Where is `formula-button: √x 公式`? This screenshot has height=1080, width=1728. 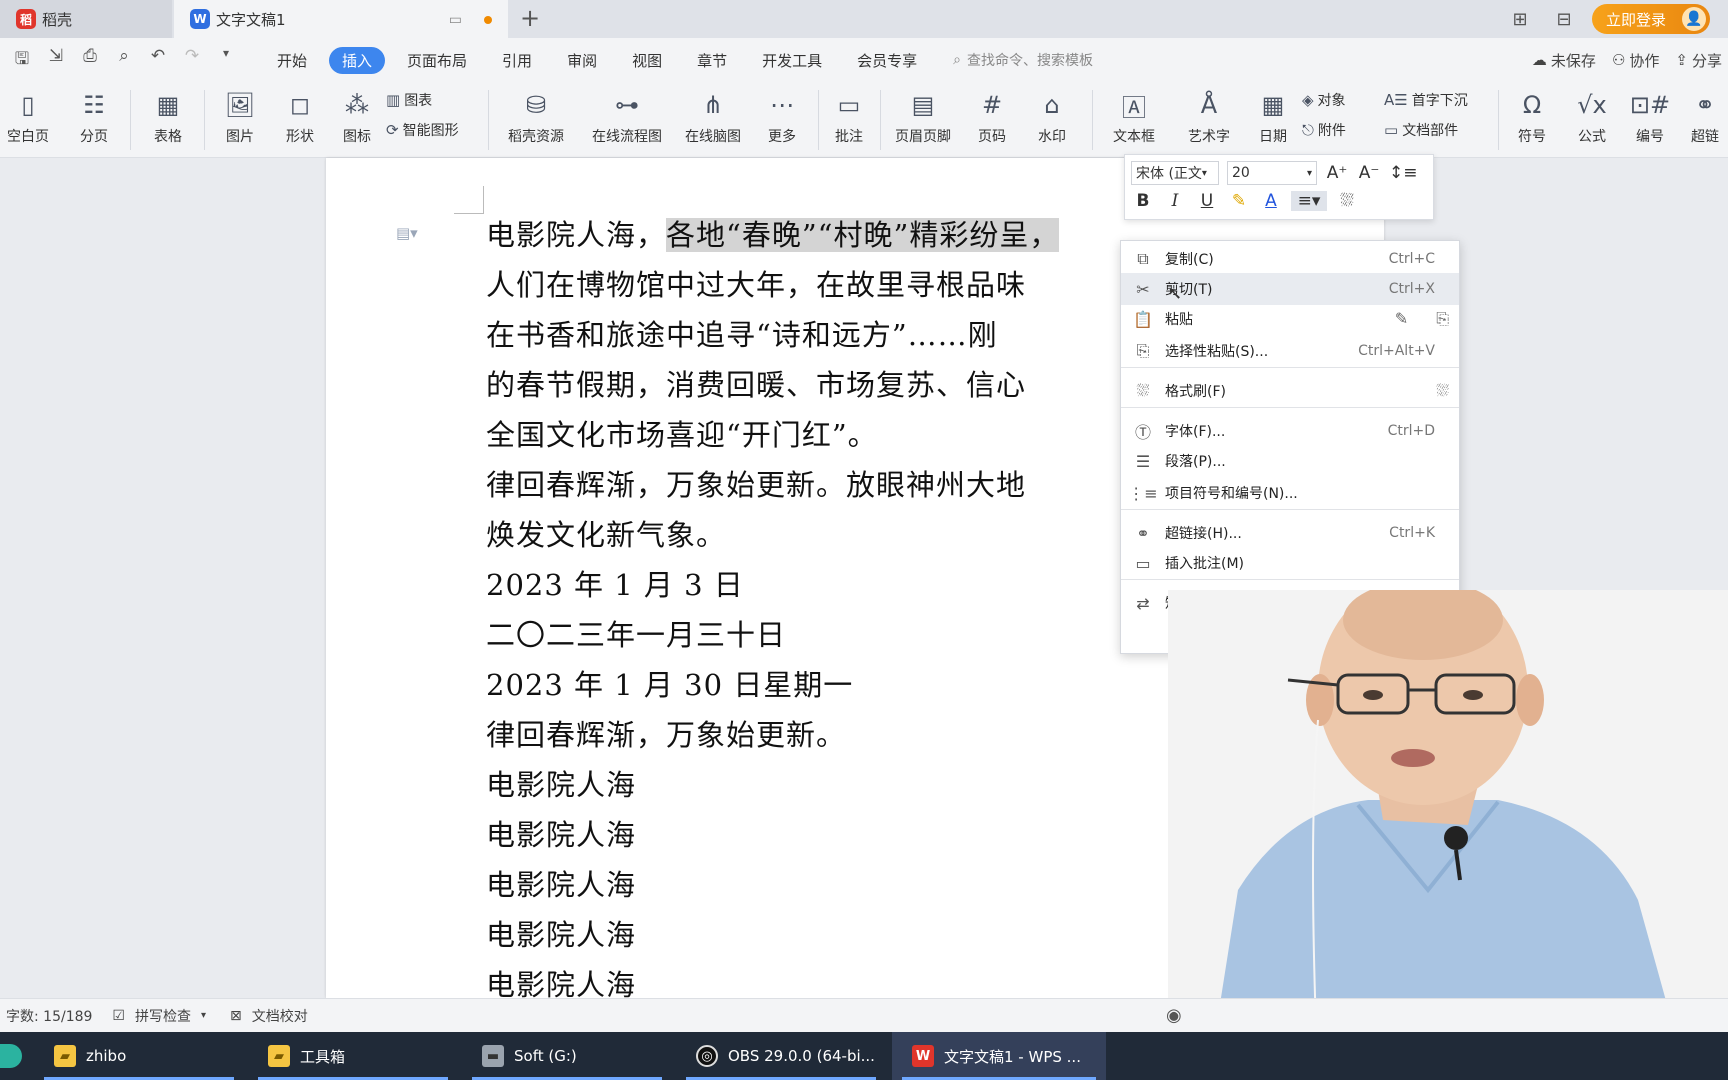
formula-button: √x 公式 is located at coordinates (1592, 116).